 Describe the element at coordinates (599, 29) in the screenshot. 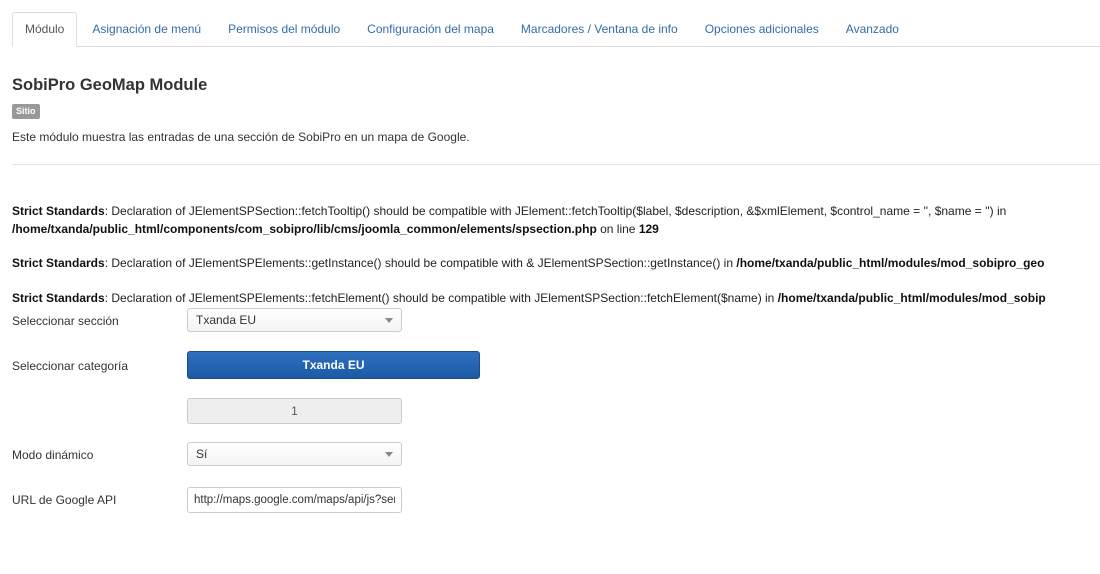

I see `tab-markers-info-window: Marcadores / Ventana de info` at that location.